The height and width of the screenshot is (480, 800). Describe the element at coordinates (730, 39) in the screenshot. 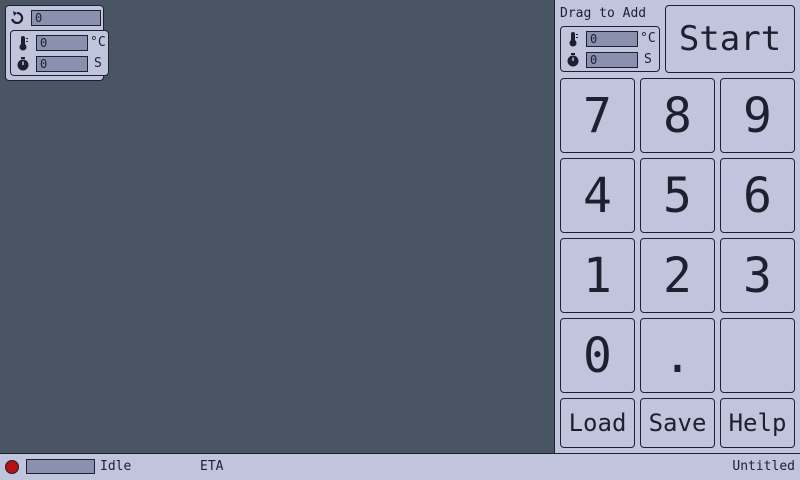

I see `start-button: Start` at that location.